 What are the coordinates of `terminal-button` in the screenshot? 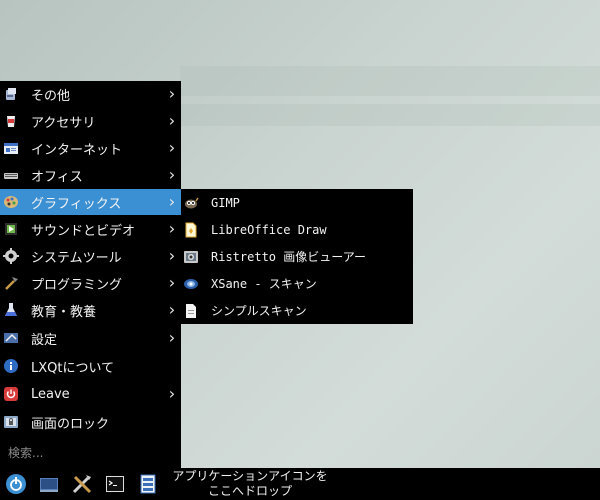 It's located at (115, 484).